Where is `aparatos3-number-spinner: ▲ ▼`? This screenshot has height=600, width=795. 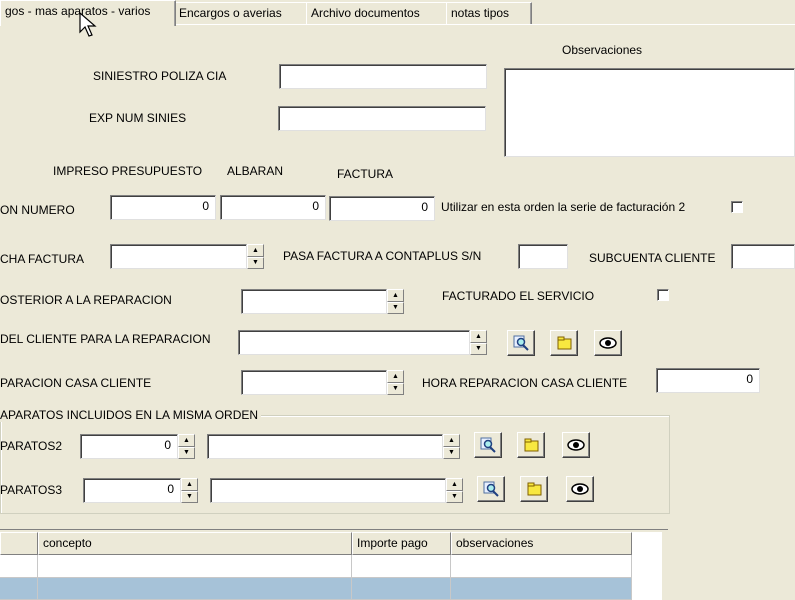 aparatos3-number-spinner: ▲ ▼ is located at coordinates (189, 490).